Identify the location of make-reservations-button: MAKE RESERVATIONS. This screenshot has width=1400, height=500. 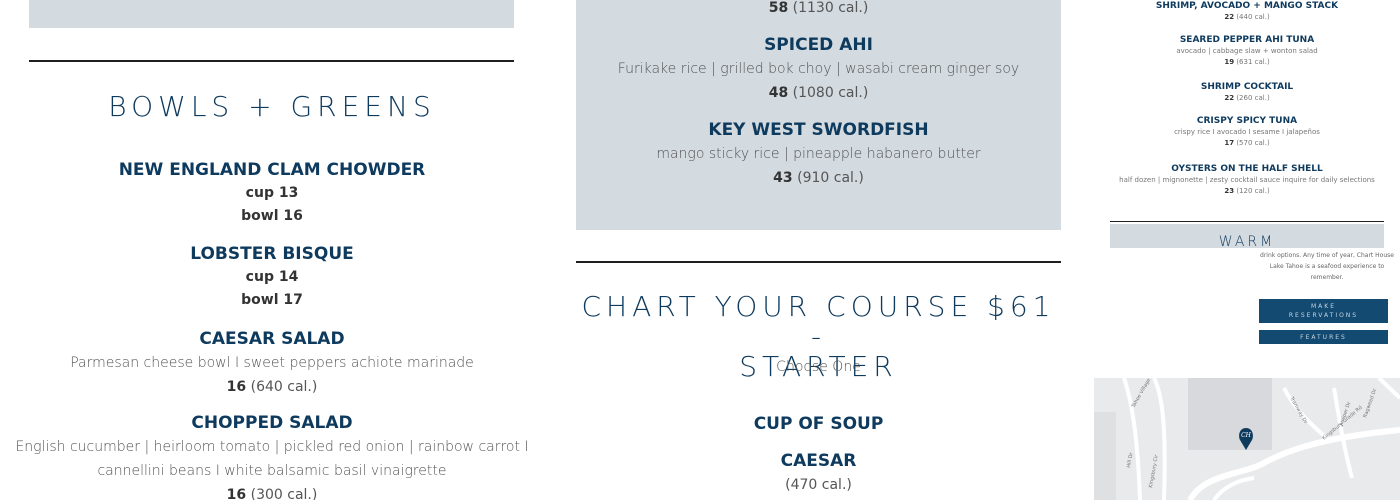
(1323, 311).